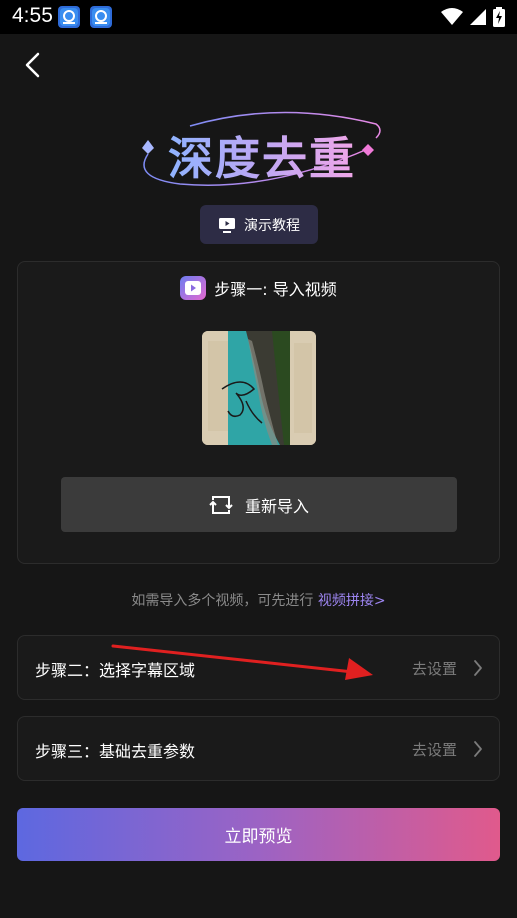 The width and height of the screenshot is (517, 918). I want to click on step1-header: 步骤一: 导入视频, so click(258, 288).